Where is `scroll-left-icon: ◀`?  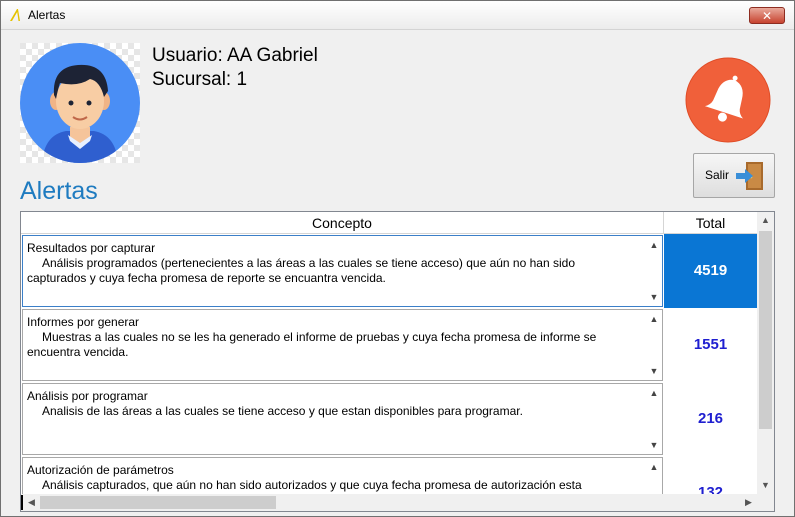
scroll-left-icon: ◀ is located at coordinates (31, 502).